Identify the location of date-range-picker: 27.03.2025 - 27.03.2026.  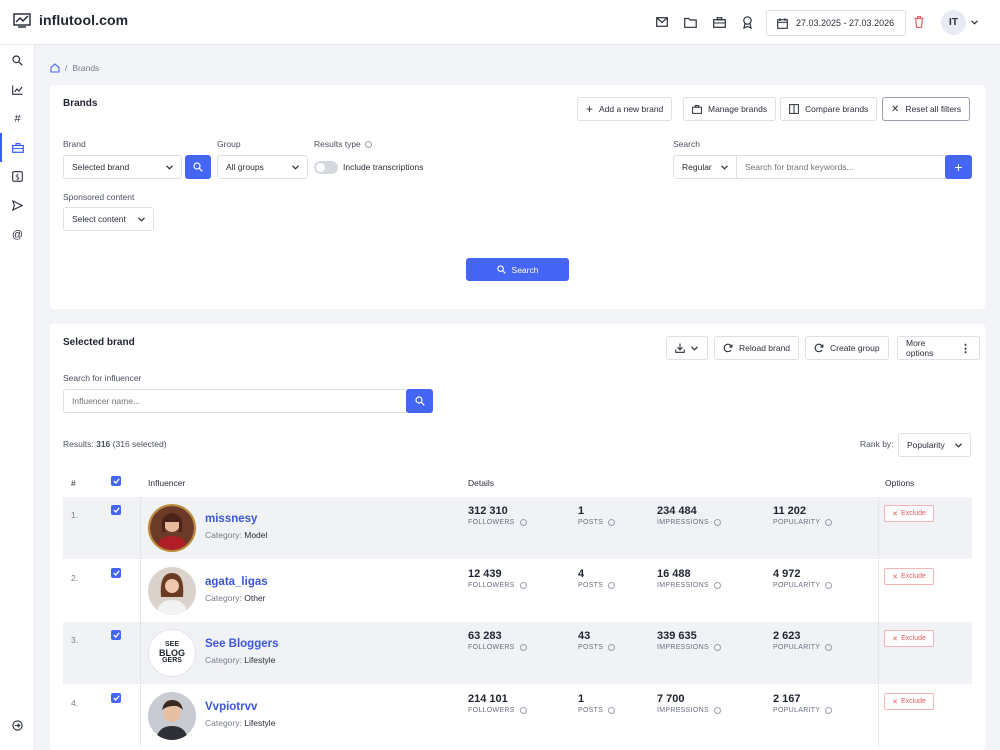
(836, 23).